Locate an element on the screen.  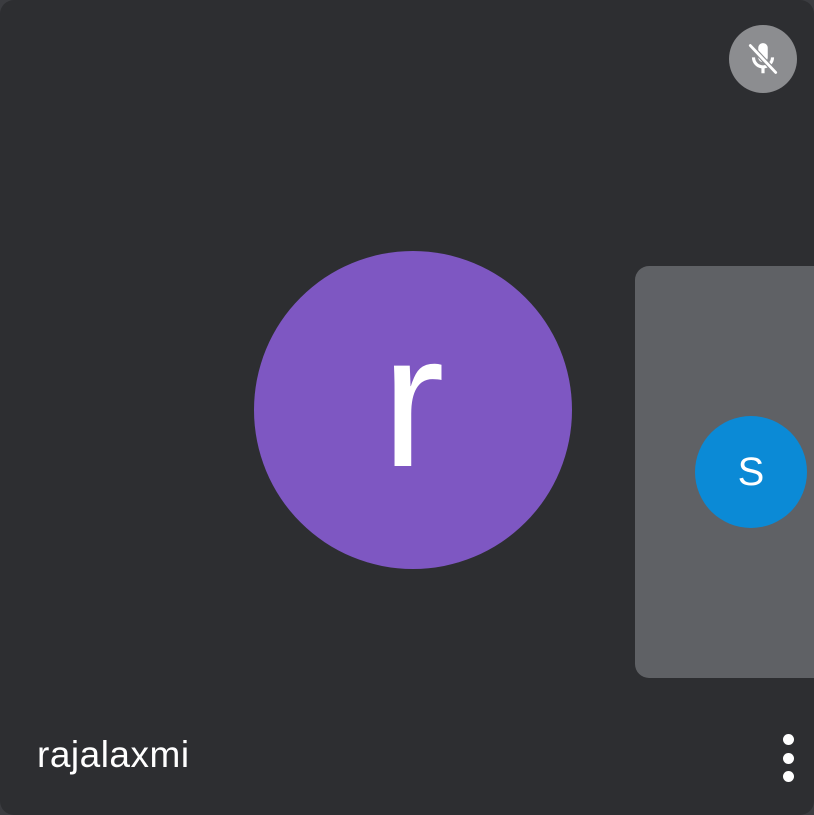
self-view-initial: S is located at coordinates (751, 472).